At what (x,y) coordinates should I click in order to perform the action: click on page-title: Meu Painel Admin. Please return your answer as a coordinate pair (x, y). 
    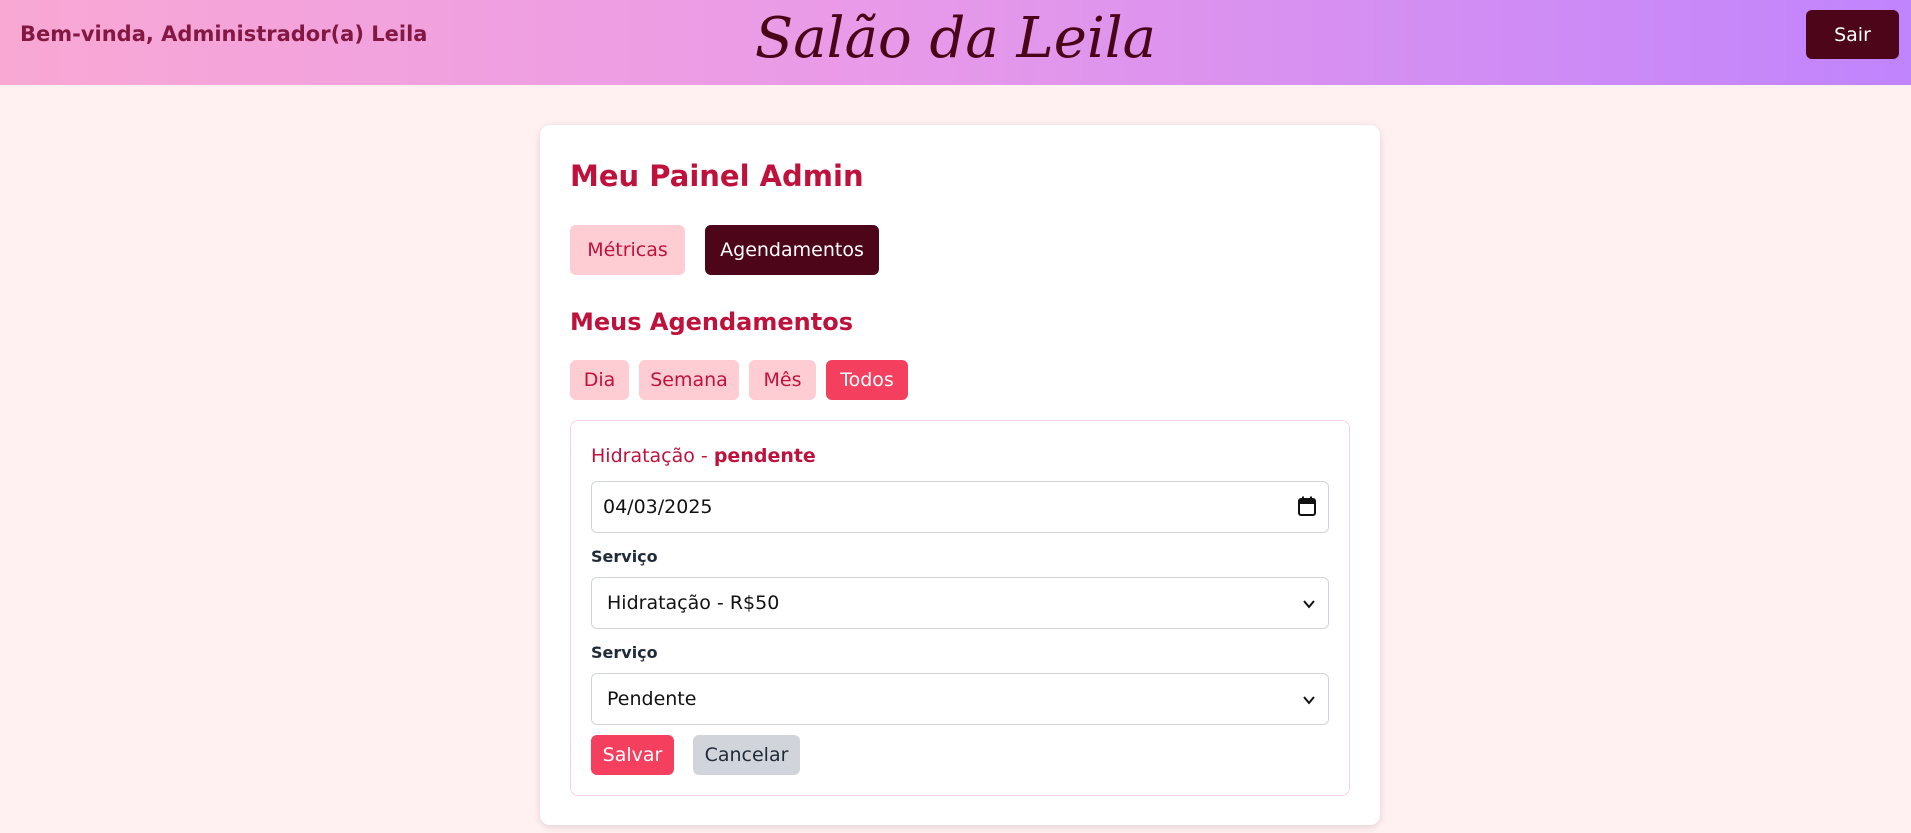
    Looking at the image, I should click on (717, 176).